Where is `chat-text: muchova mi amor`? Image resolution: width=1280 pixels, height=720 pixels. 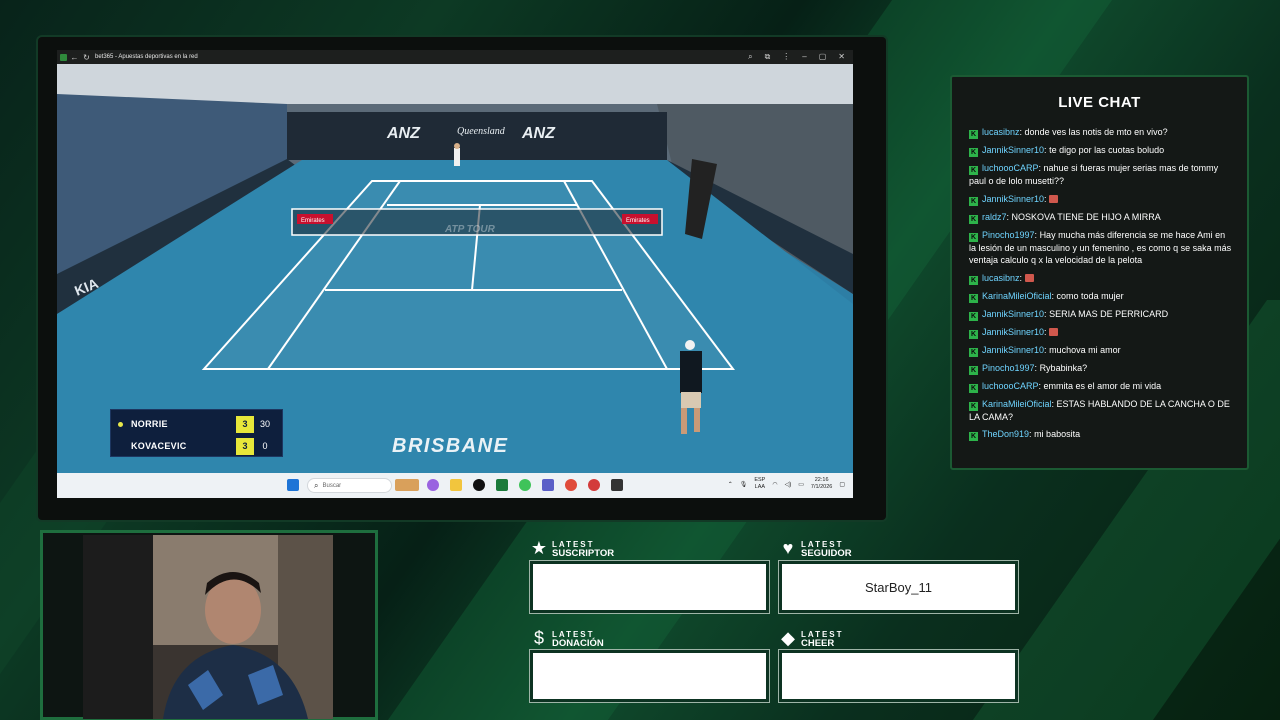 chat-text: muchova mi amor is located at coordinates (1085, 349).